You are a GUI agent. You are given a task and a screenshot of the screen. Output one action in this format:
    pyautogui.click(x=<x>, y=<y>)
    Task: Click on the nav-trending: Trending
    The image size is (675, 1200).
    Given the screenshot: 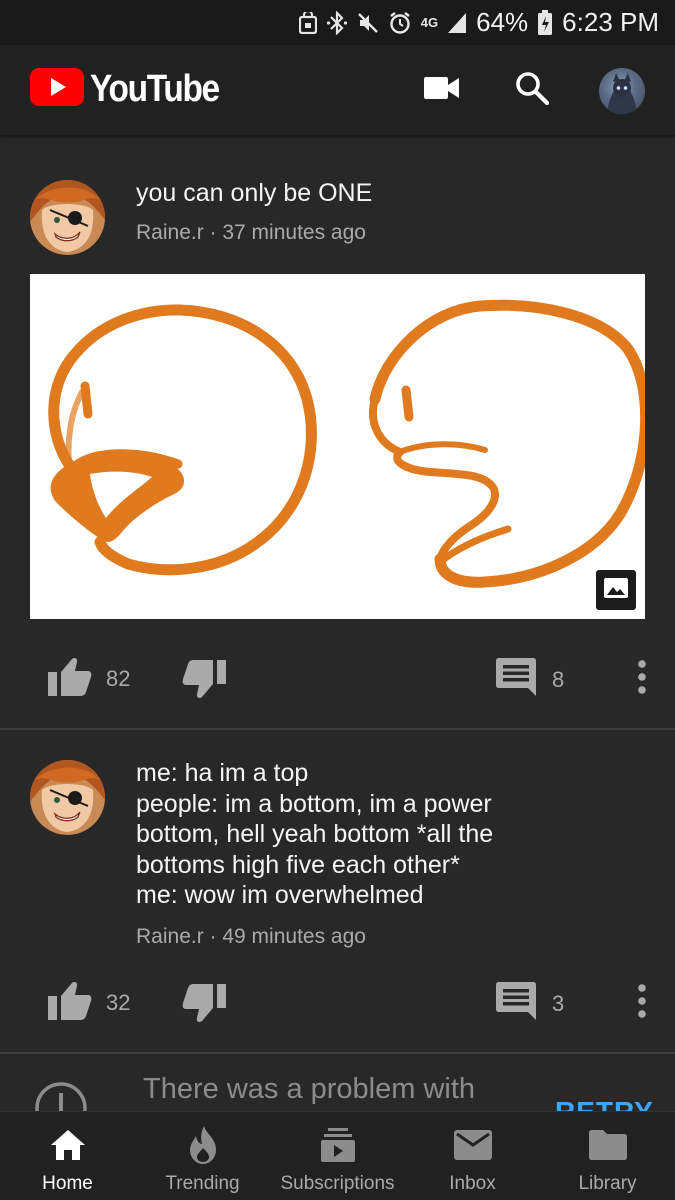 What is the action you would take?
    pyautogui.click(x=202, y=1156)
    